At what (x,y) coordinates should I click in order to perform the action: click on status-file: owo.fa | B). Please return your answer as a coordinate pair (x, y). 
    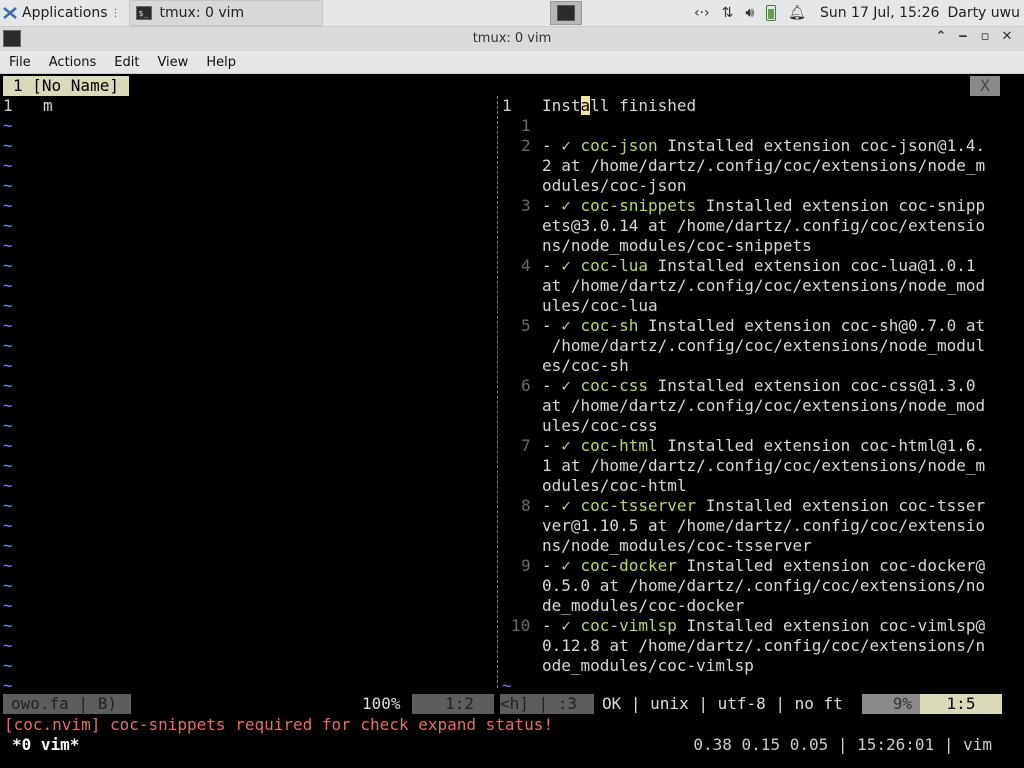
    Looking at the image, I should click on (67, 704).